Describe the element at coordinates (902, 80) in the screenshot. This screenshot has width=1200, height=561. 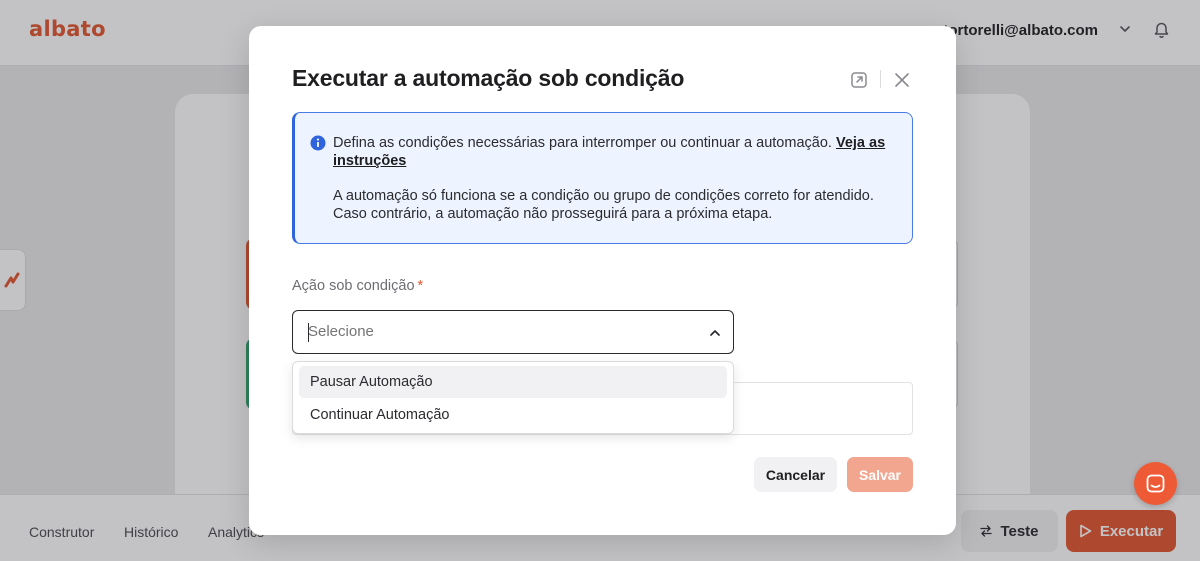
I see `close-icon` at that location.